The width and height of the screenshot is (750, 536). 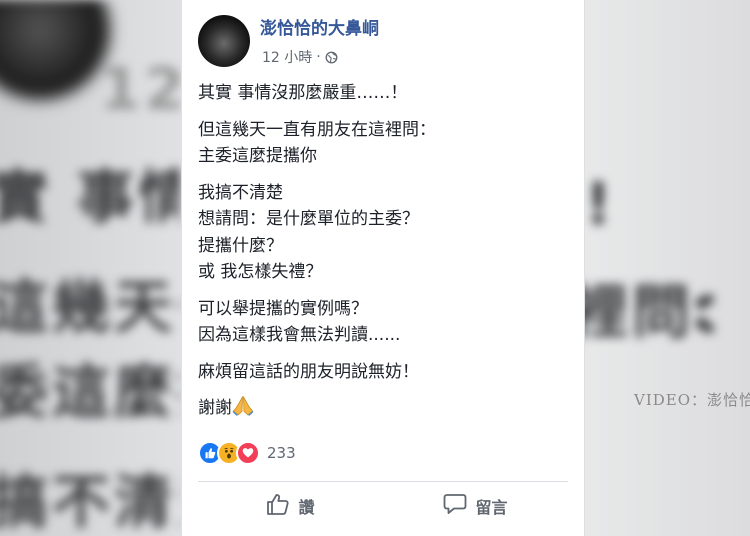 I want to click on reactions-summary: 233, so click(x=247, y=453).